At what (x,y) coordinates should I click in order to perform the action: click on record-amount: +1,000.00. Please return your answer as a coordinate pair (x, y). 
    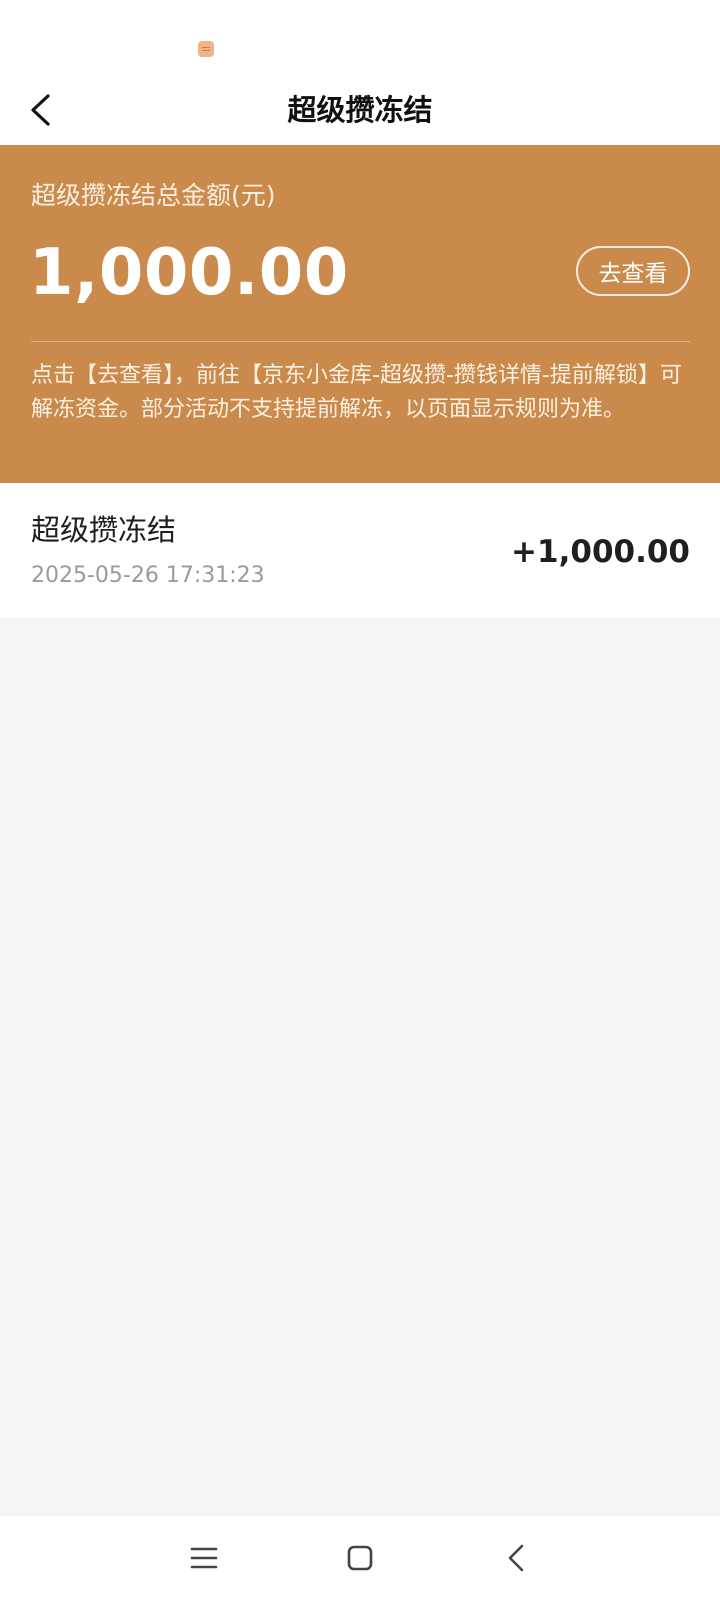
    Looking at the image, I should click on (600, 552).